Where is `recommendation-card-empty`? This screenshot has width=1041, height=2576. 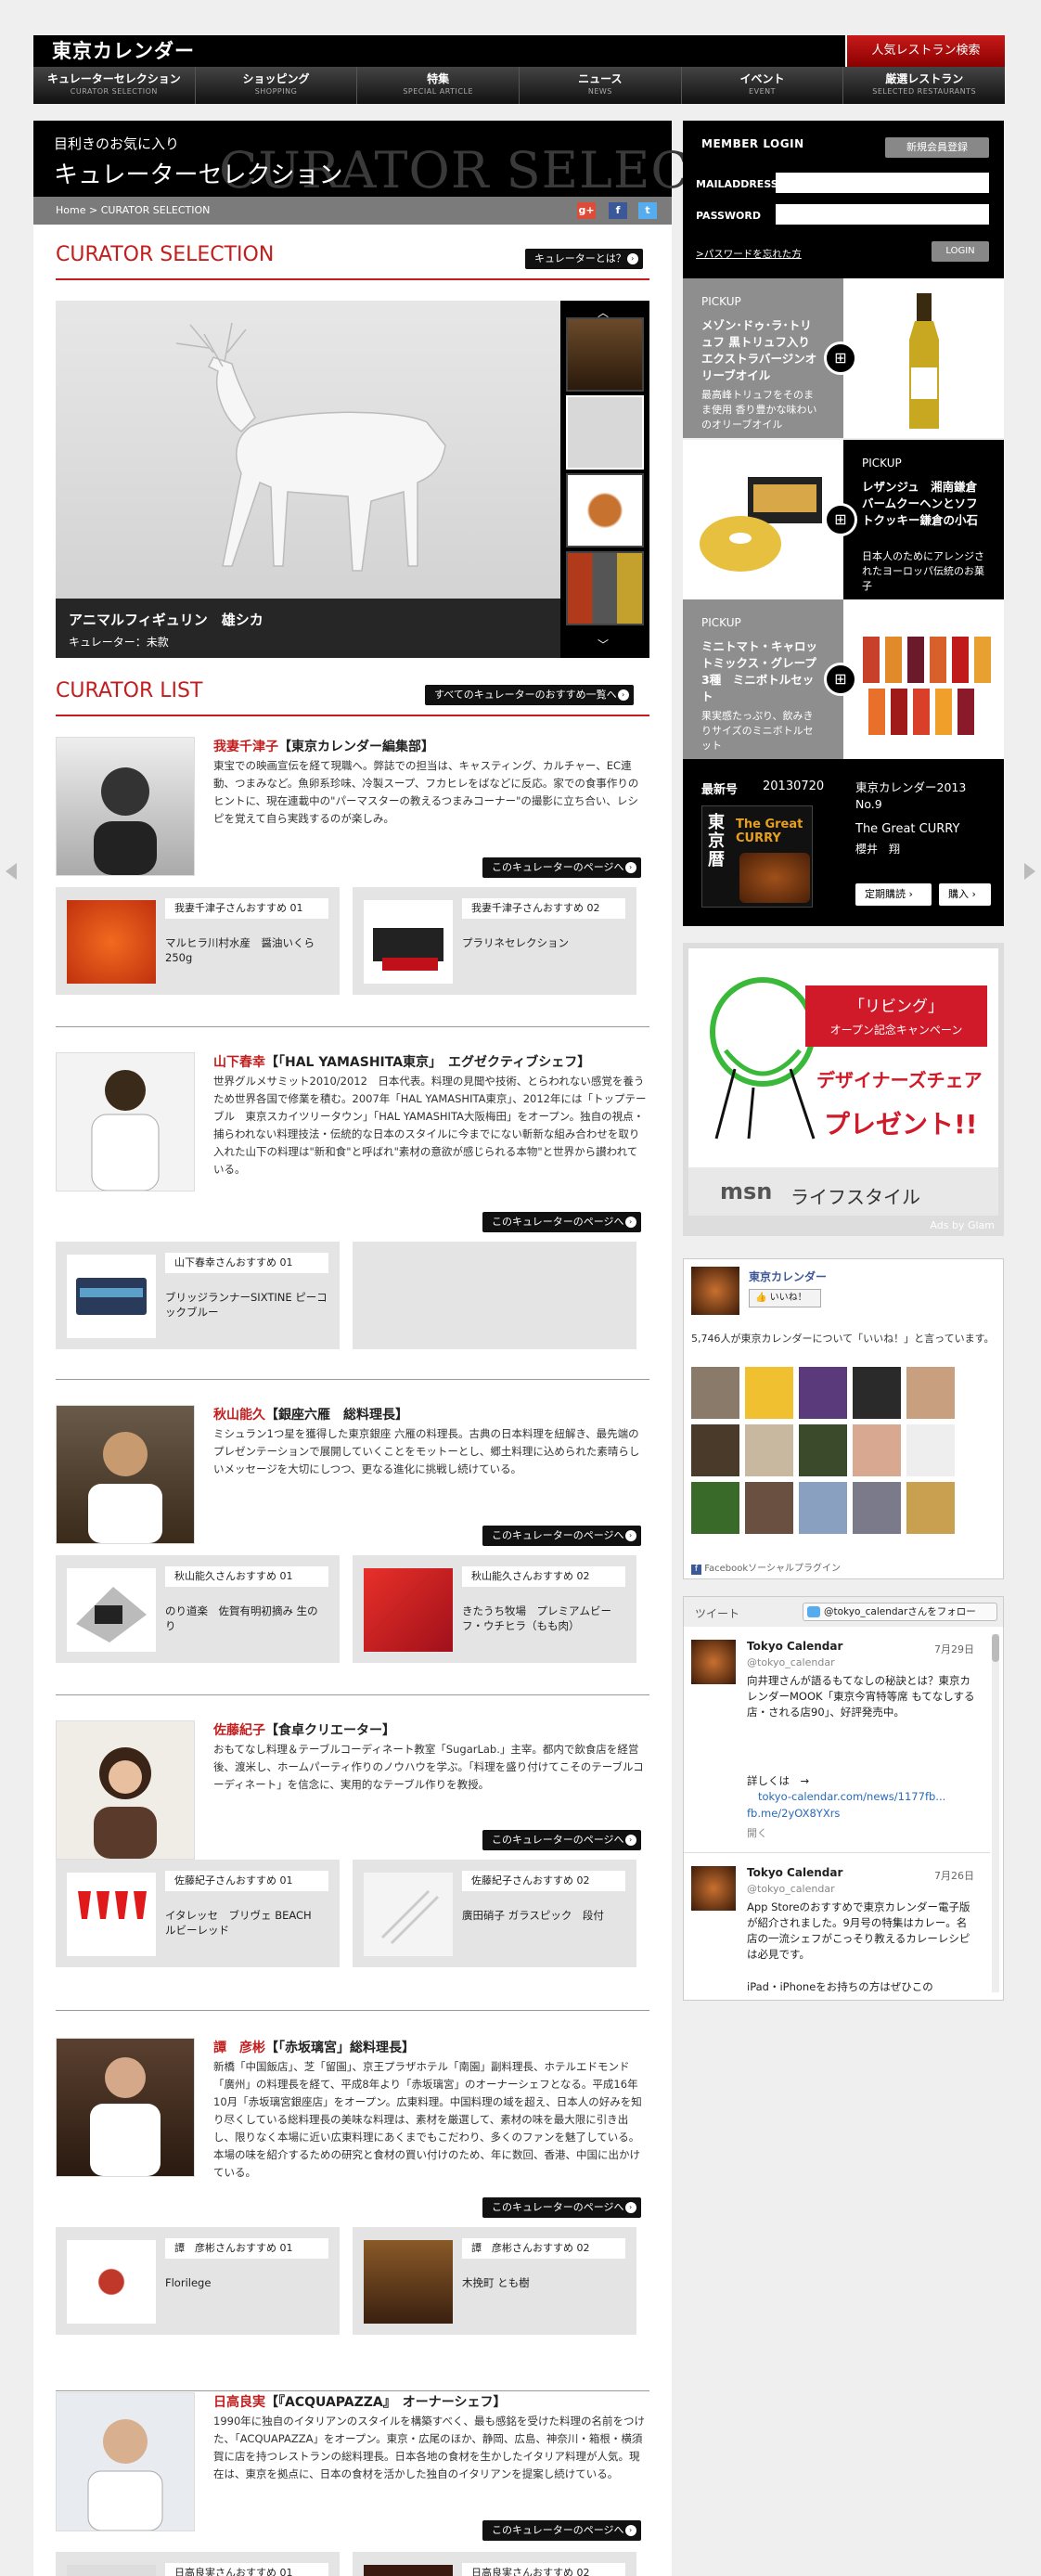
recommendation-card-empty is located at coordinates (495, 1296).